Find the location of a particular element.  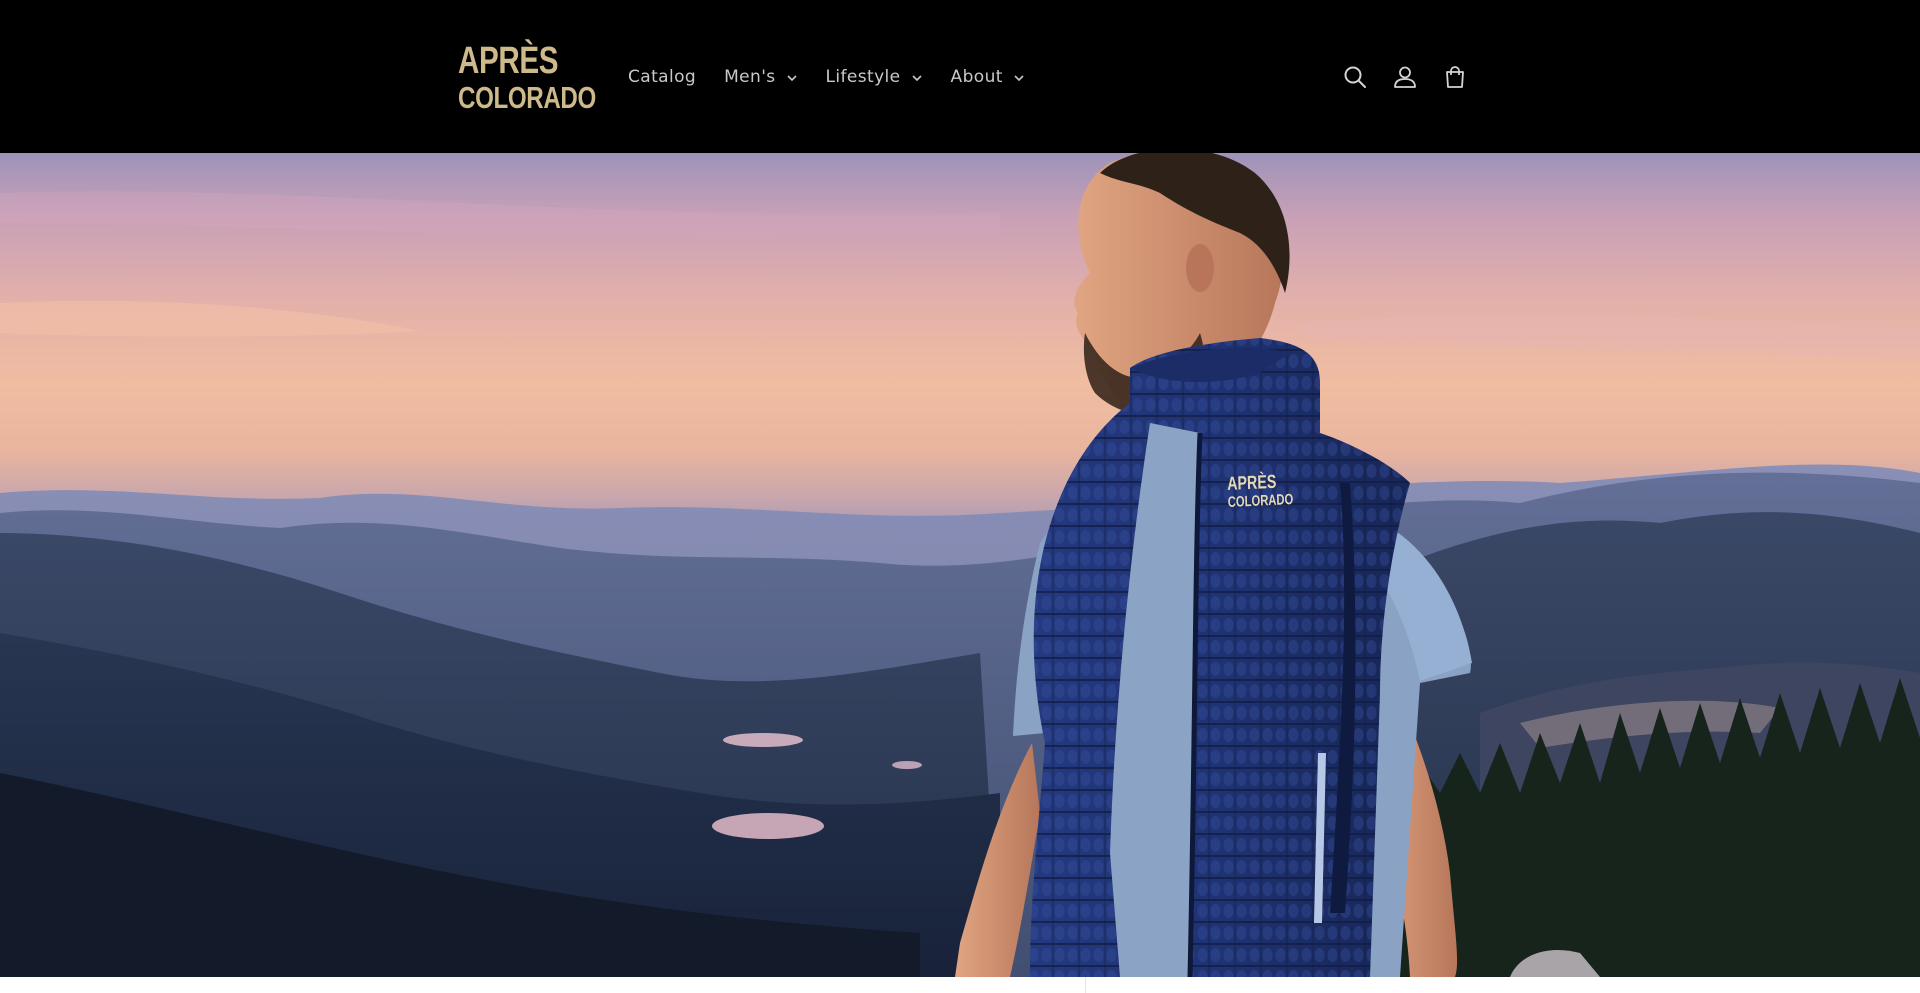

nav-item-label: Men's is located at coordinates (750, 76).